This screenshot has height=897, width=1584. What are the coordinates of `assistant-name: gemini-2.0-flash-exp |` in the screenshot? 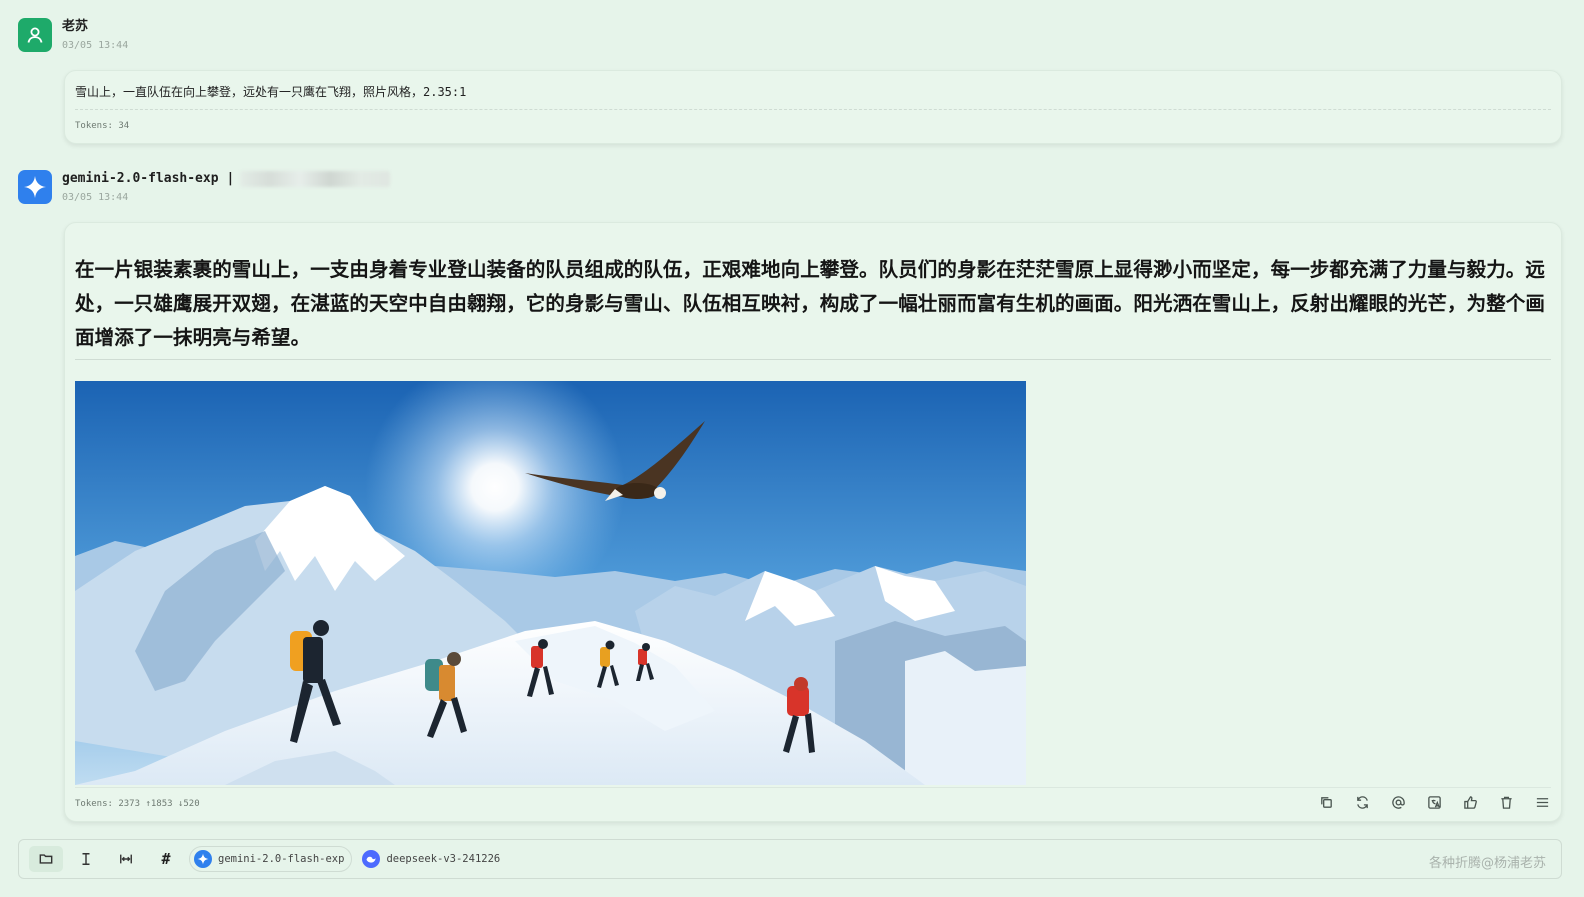 It's located at (226, 179).